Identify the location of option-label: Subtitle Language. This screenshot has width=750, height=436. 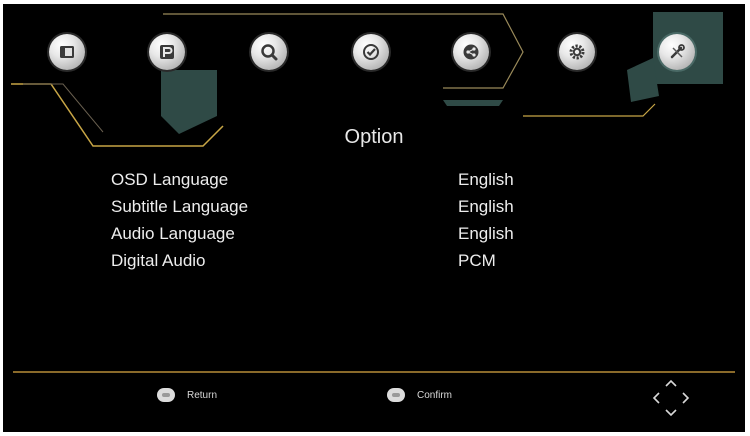
(180, 206).